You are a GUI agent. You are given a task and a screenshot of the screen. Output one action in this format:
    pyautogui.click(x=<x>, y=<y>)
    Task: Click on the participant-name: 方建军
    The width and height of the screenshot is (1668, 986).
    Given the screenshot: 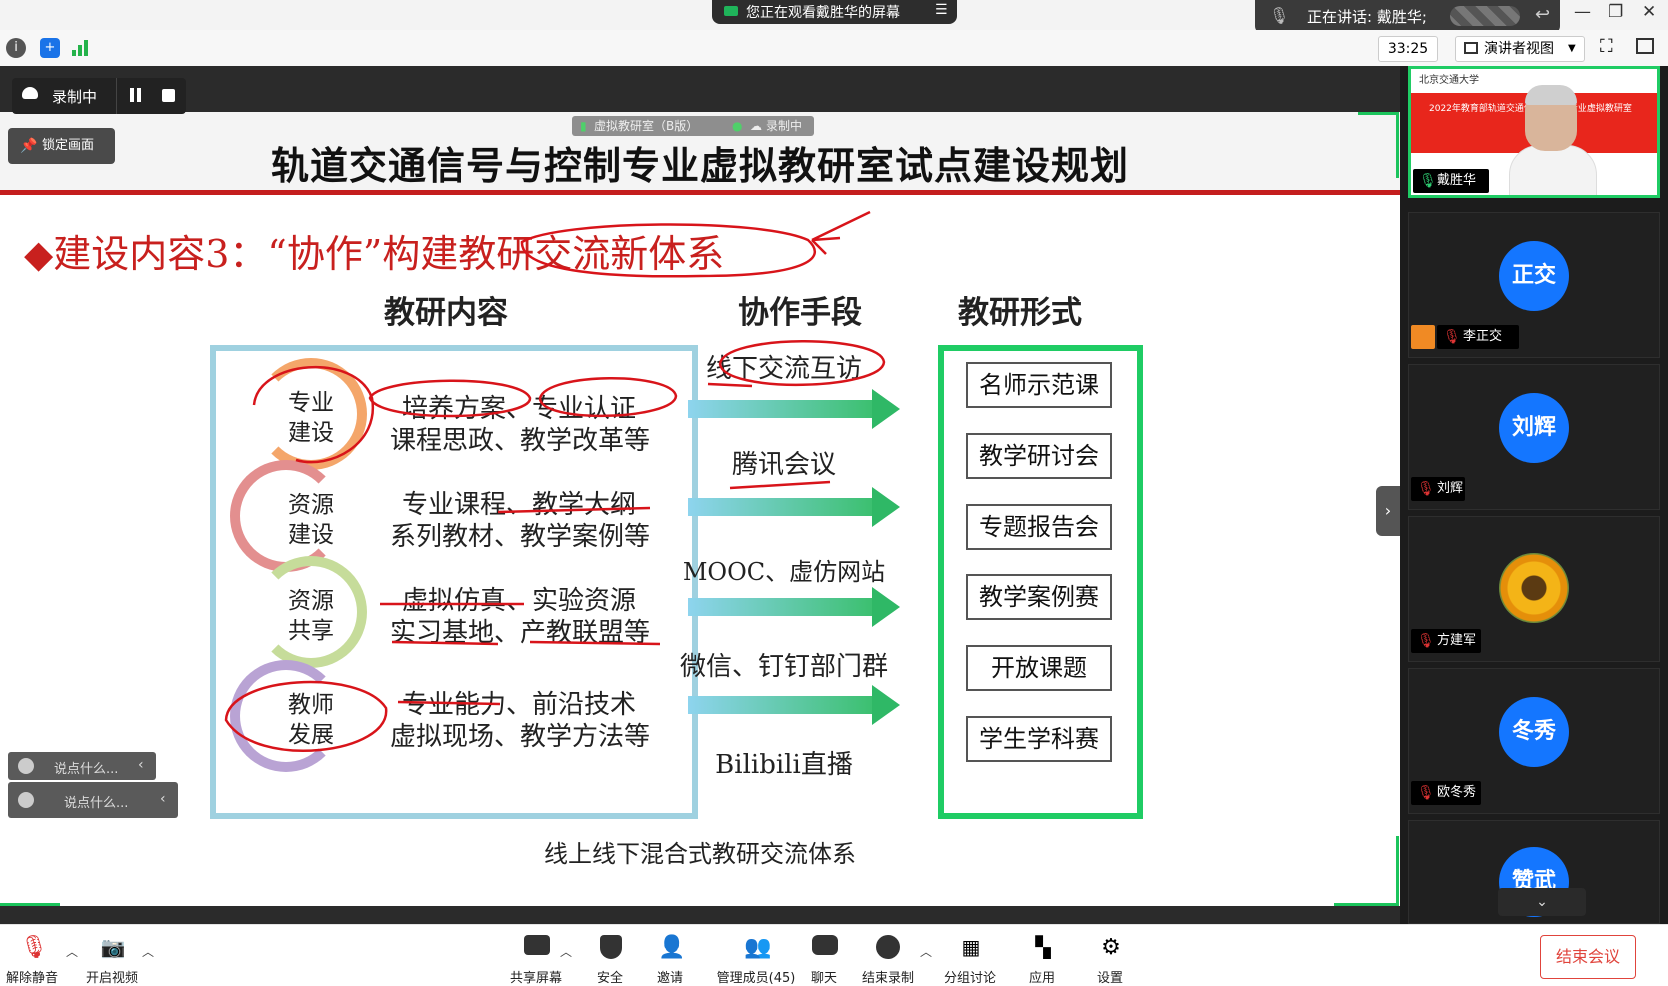 What is the action you would take?
    pyautogui.click(x=1457, y=640)
    